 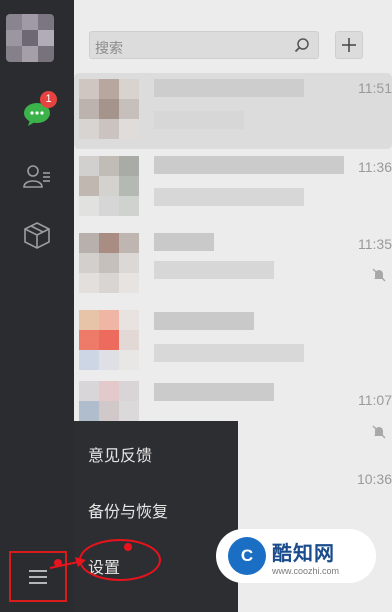 What do you see at coordinates (306, 570) in the screenshot?
I see `logo-url: www.coozhi.com` at bounding box center [306, 570].